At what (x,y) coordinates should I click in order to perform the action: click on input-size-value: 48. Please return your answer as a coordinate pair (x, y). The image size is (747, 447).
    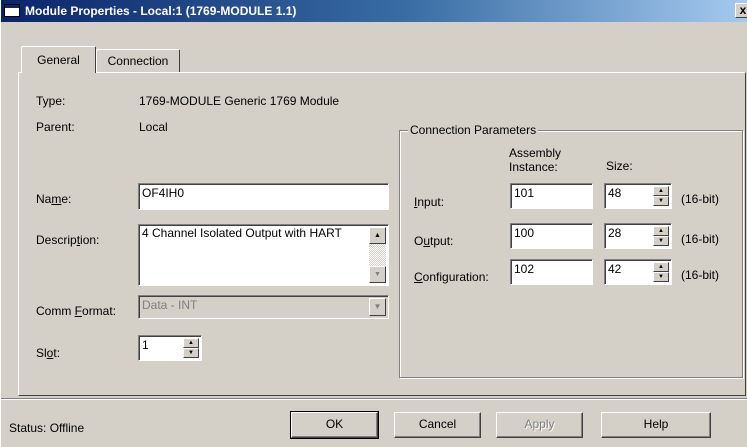
    Looking at the image, I should click on (615, 193).